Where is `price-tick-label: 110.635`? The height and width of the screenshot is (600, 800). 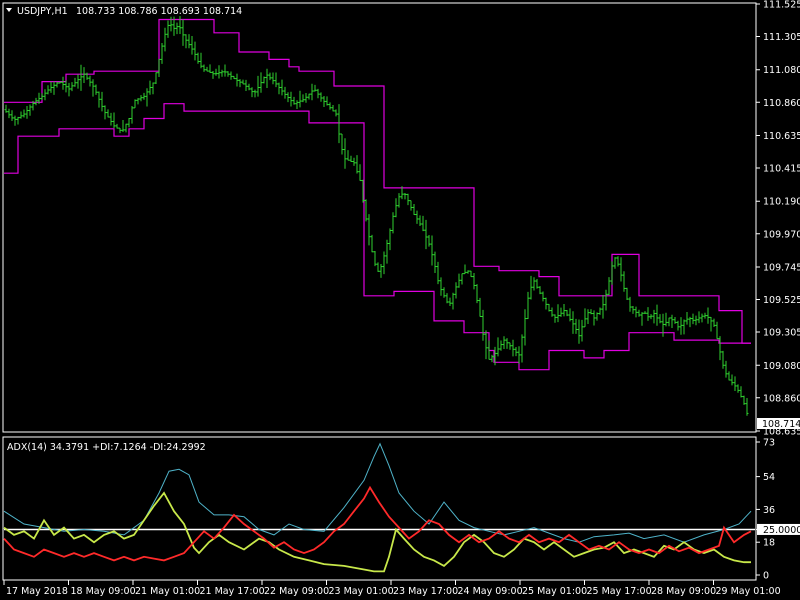
price-tick-label: 110.635 is located at coordinates (781, 136).